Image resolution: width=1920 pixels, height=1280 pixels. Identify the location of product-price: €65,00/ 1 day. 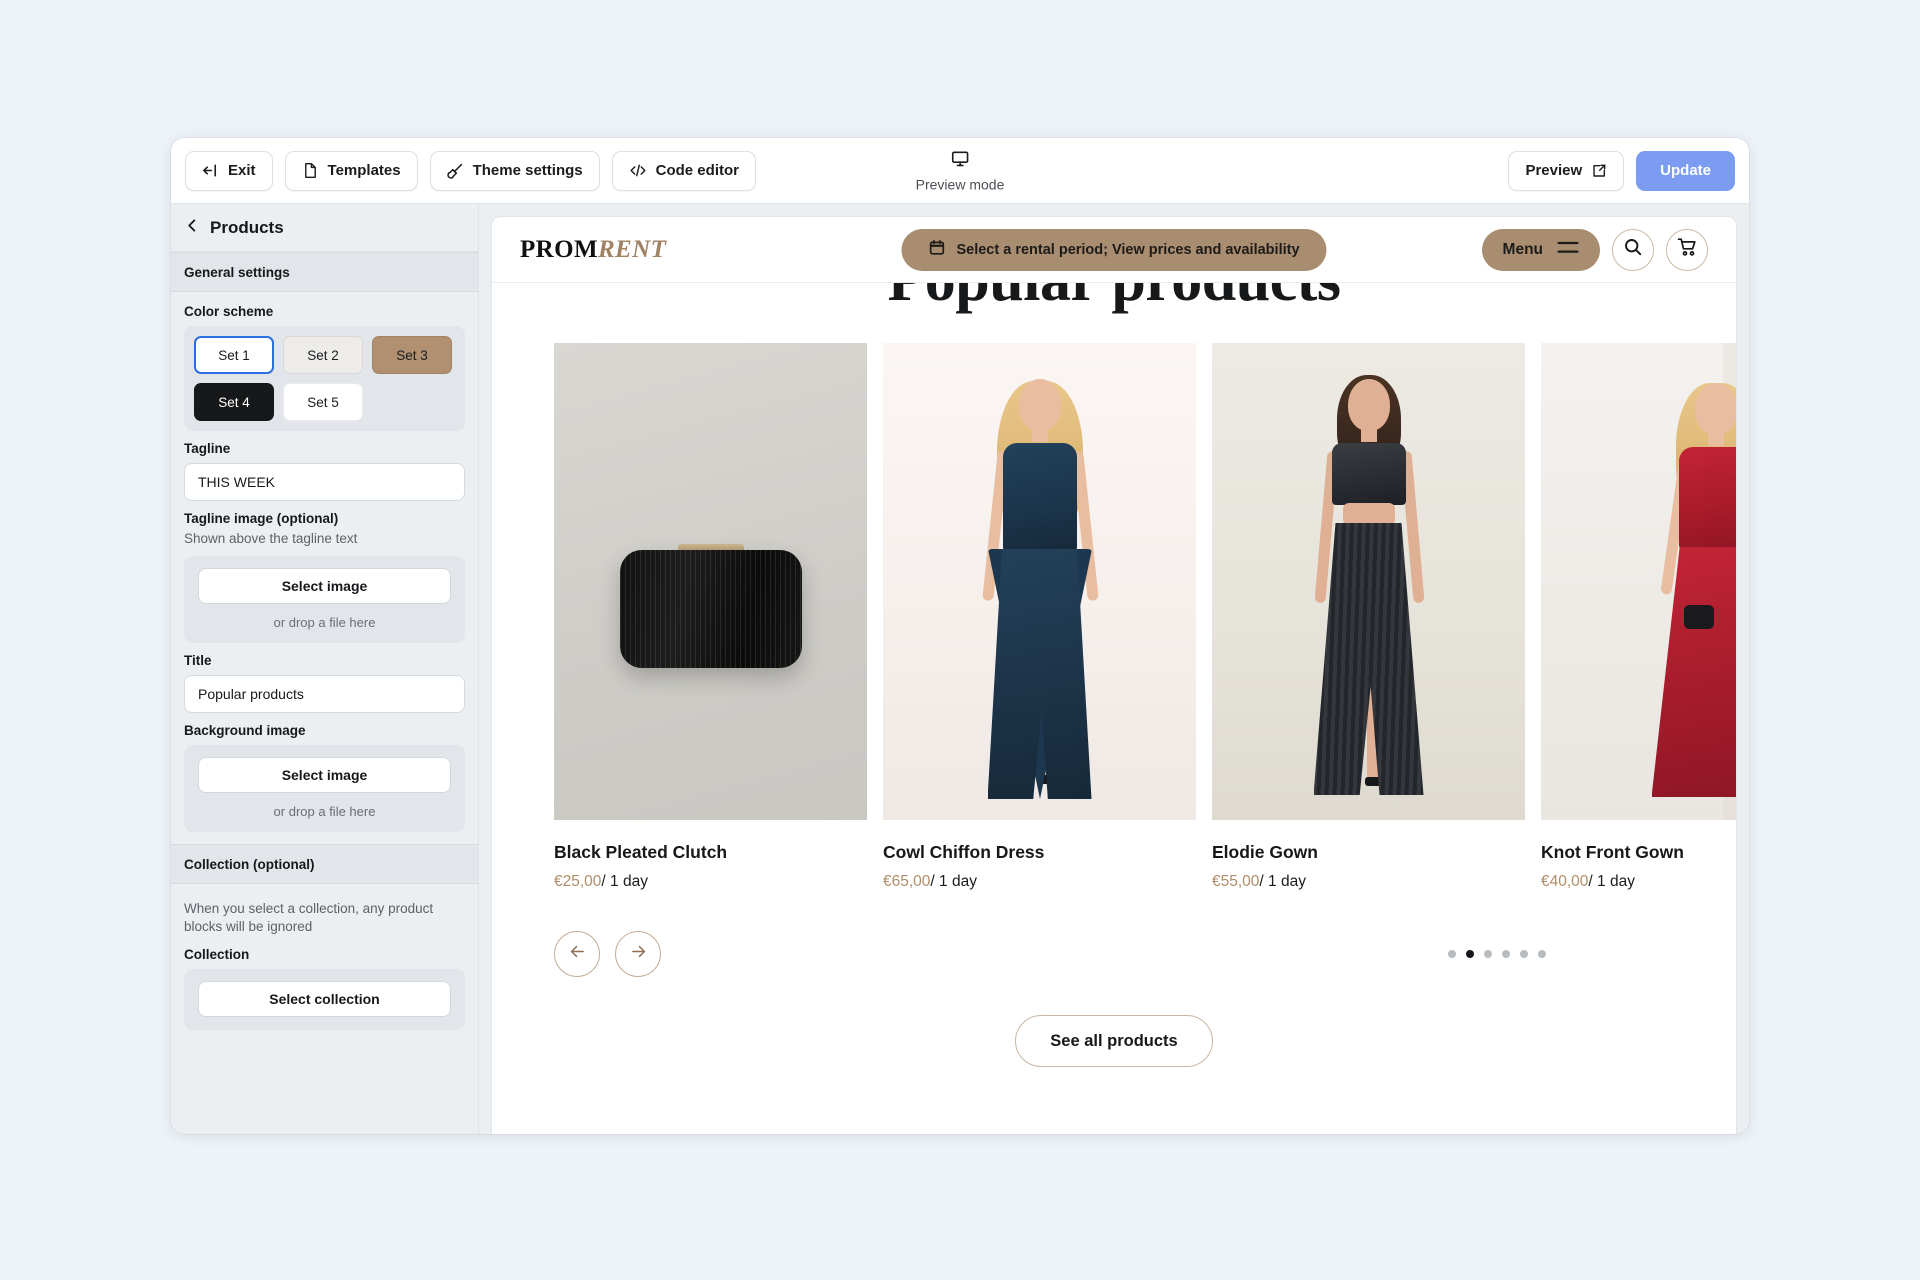
(1039, 882).